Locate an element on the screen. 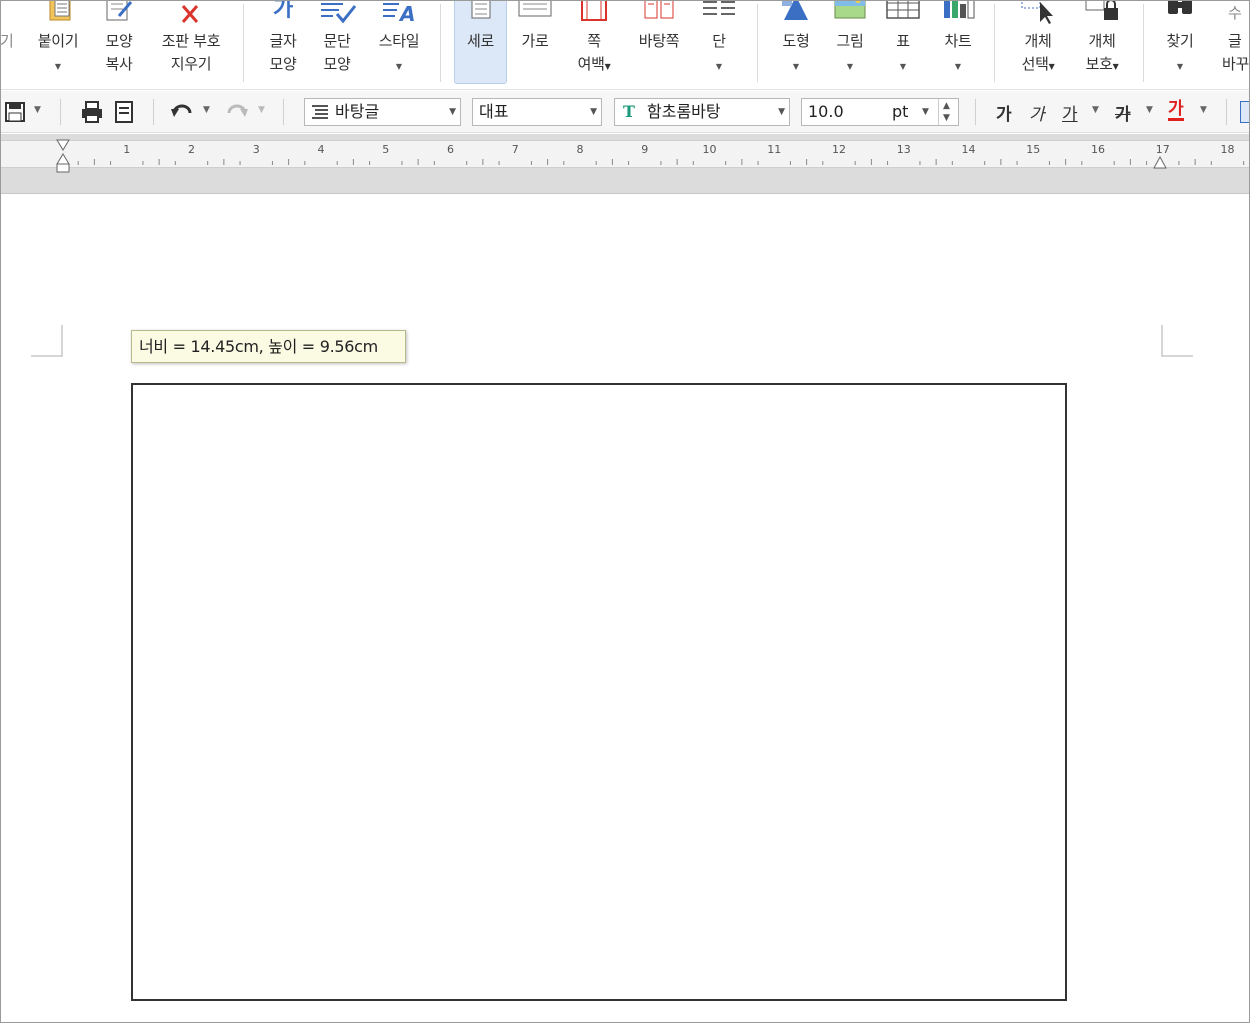 This screenshot has height=1023, width=1250. right-indent-marker is located at coordinates (1160, 162).